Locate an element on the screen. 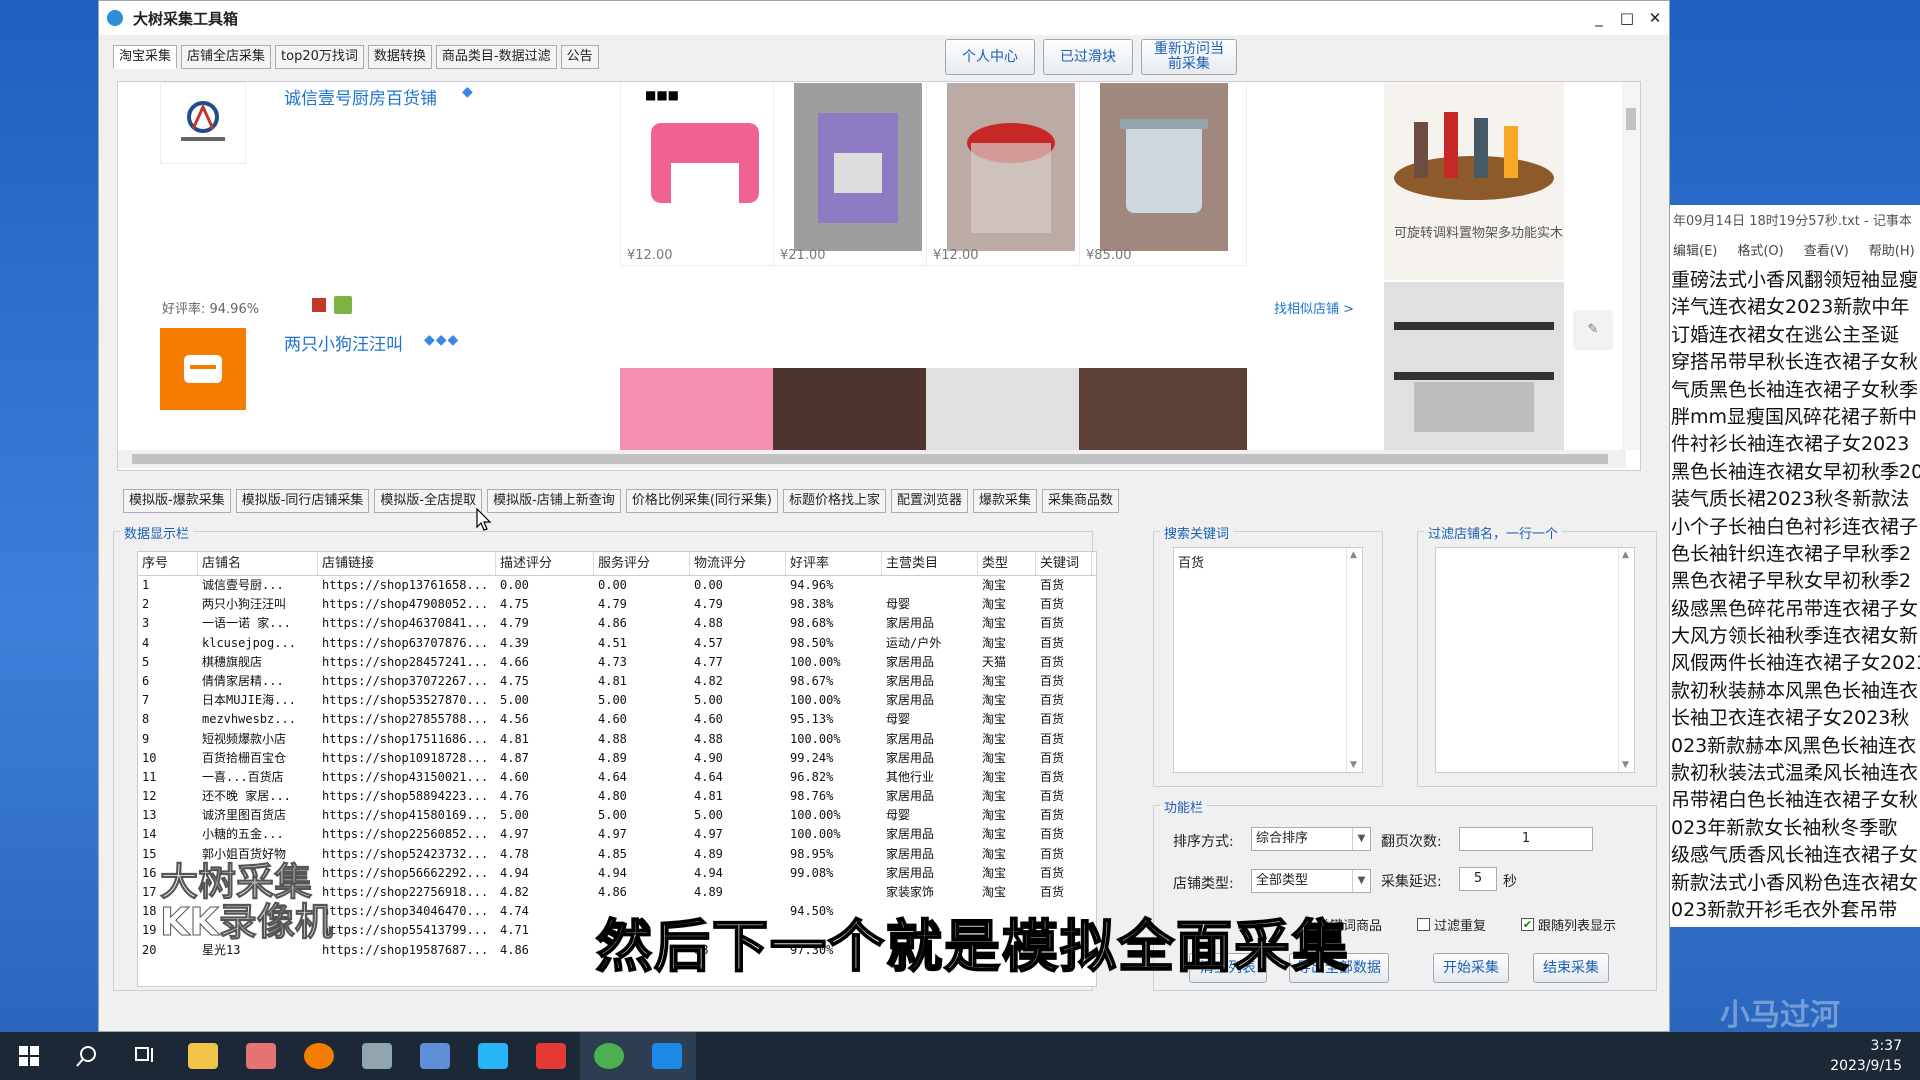  personal-center-button: 个人中心 is located at coordinates (990, 57).